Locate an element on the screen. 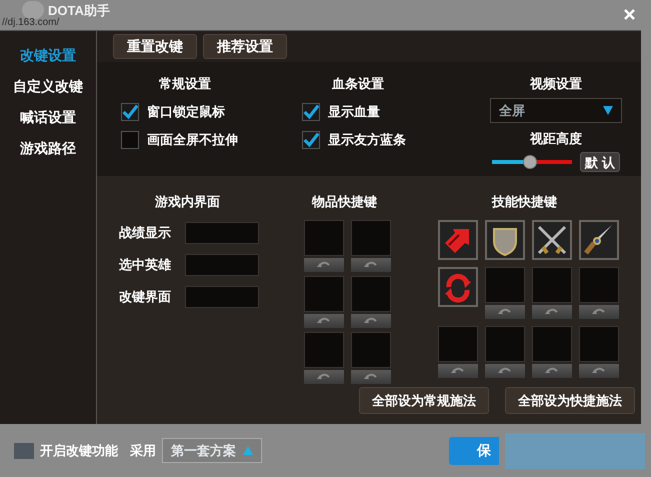 This screenshot has width=651, height=477. use-label: 采用 is located at coordinates (143, 451).